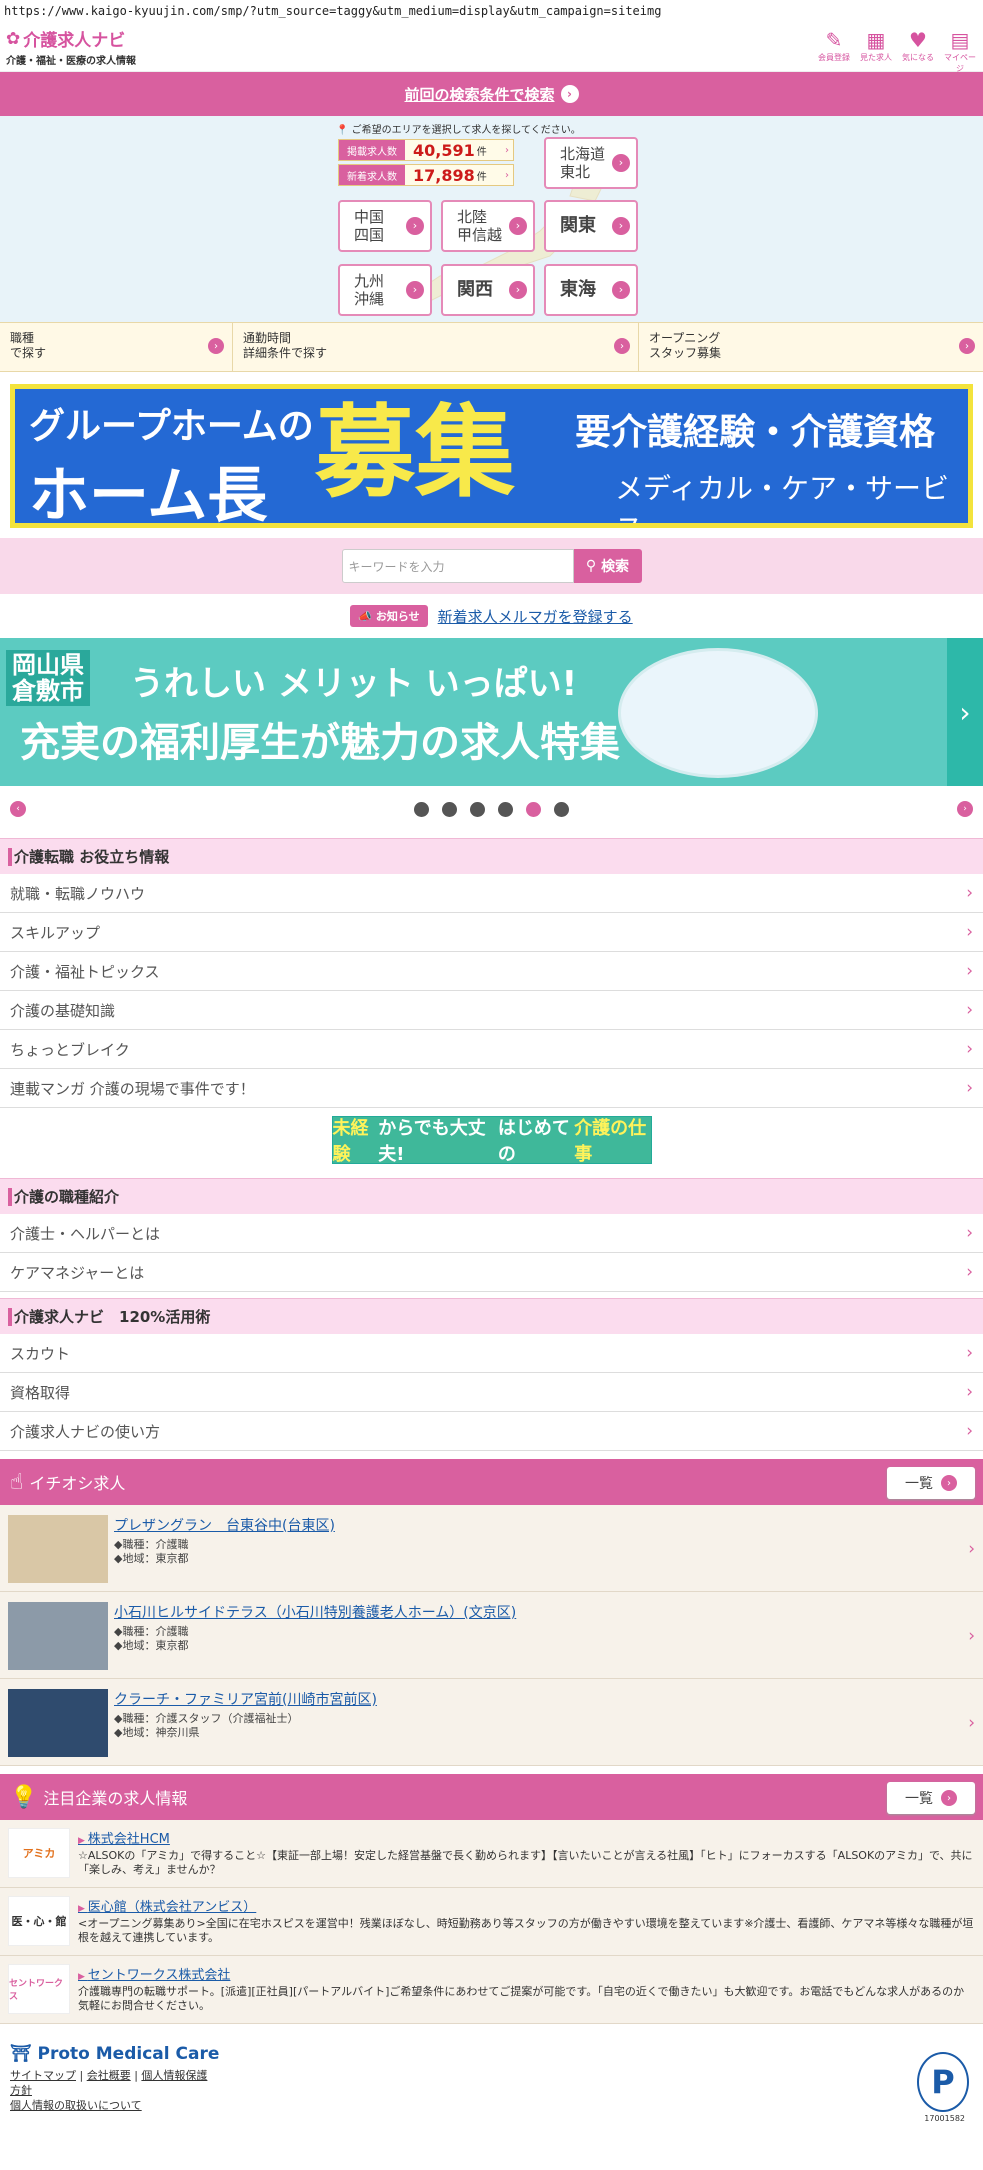  What do you see at coordinates (109, 2075) in the screenshot?
I see `company-link: 会社概要` at bounding box center [109, 2075].